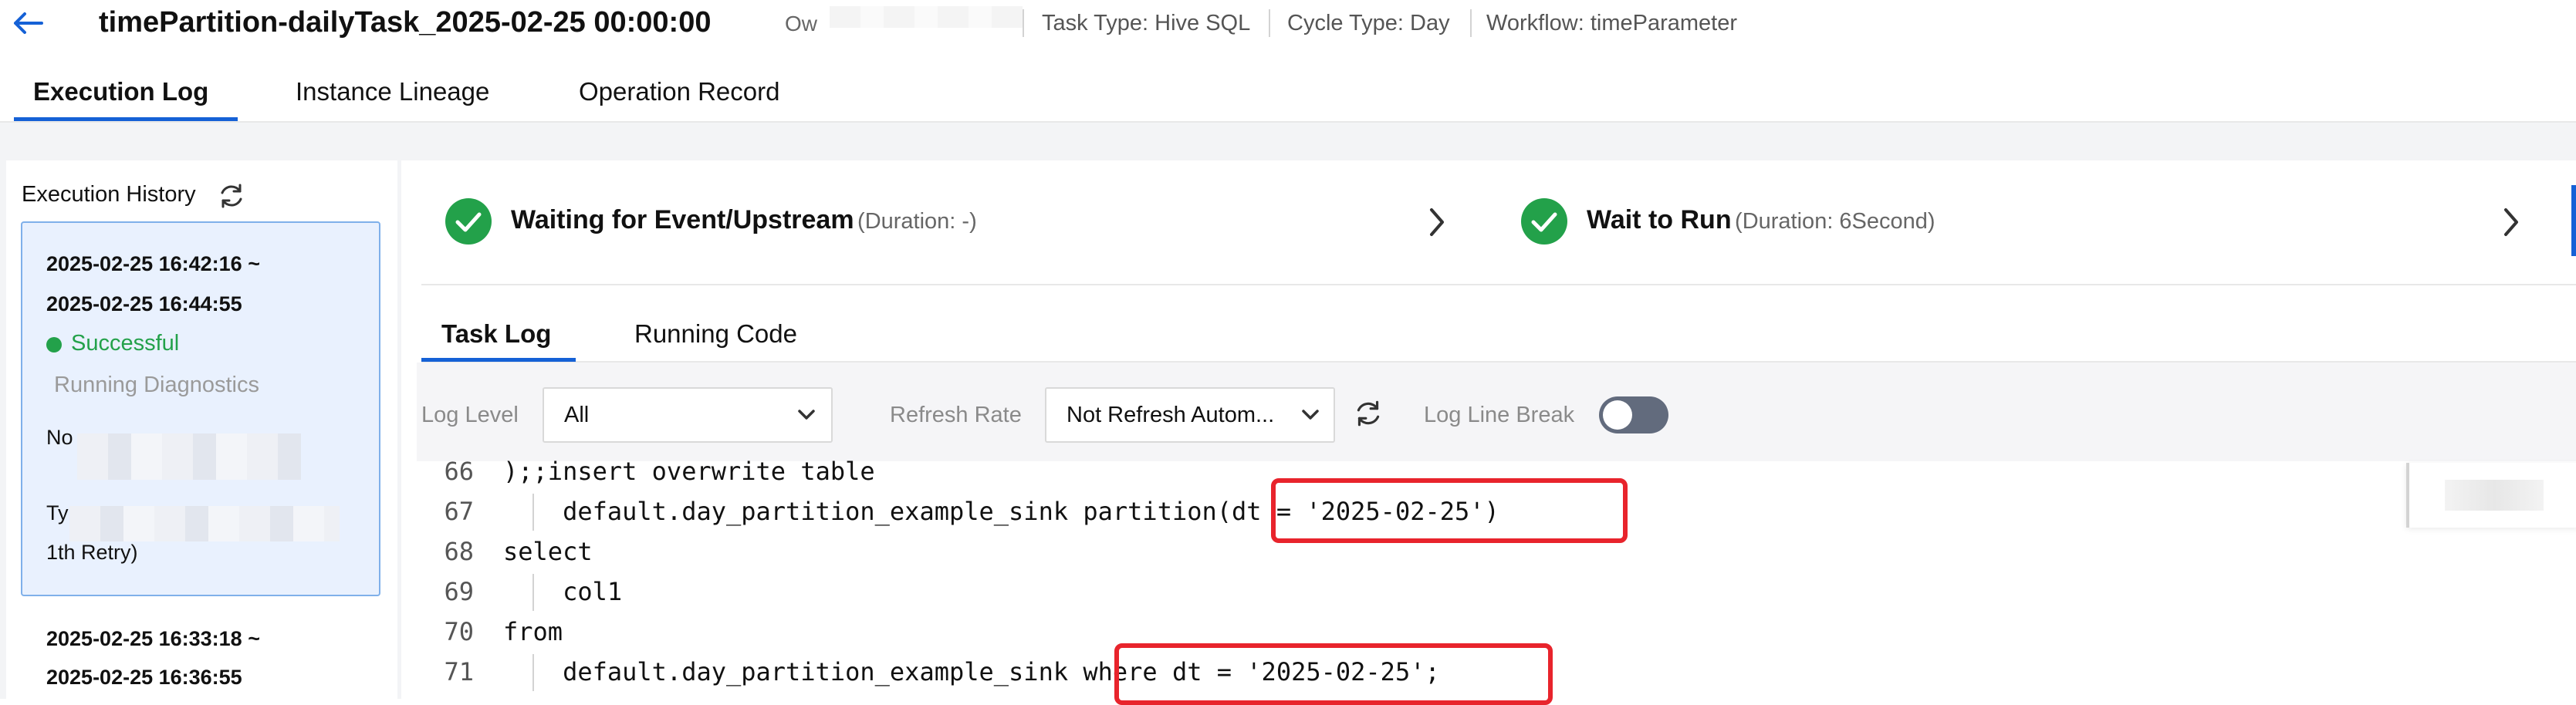 The image size is (2576, 705). What do you see at coordinates (801, 24) in the screenshot?
I see `owner-label: Ow` at bounding box center [801, 24].